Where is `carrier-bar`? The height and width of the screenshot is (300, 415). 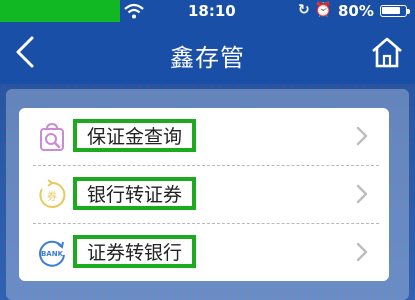
carrier-bar is located at coordinates (60, 11).